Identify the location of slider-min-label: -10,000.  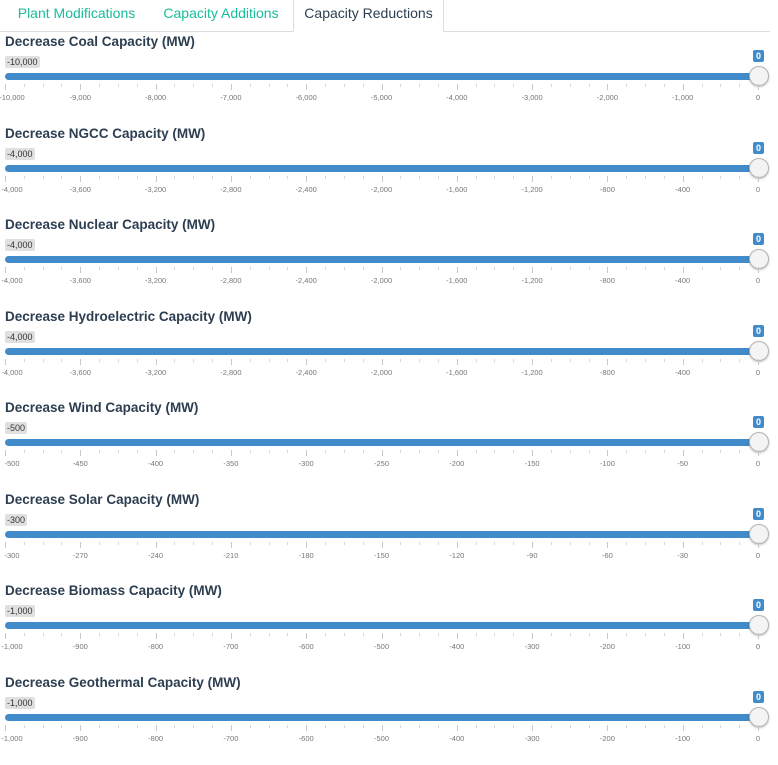
(22, 62).